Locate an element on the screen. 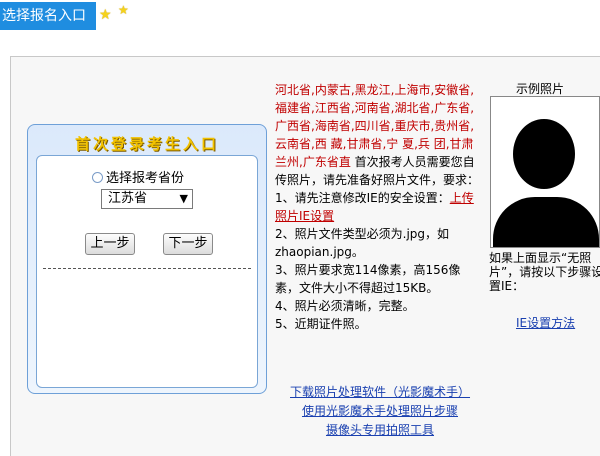 This screenshot has width=600, height=456. province-radio-row: 选择报考省份 is located at coordinates (138, 176).